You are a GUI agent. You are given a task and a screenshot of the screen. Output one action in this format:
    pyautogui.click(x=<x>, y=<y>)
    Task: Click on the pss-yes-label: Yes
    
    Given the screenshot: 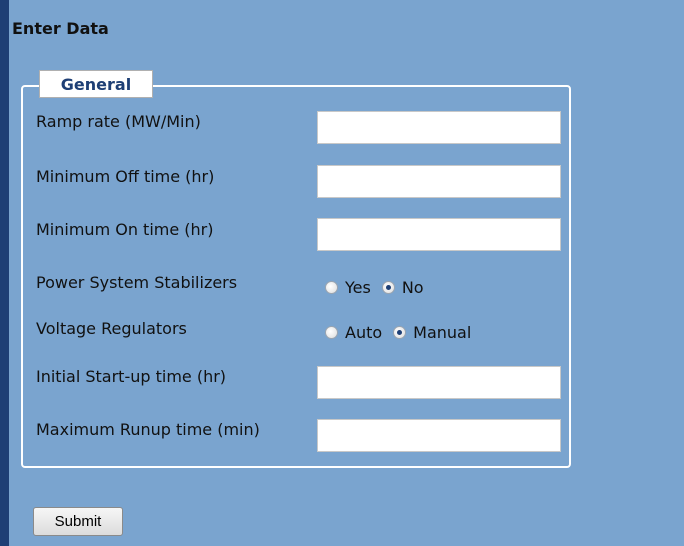 What is the action you would take?
    pyautogui.click(x=358, y=287)
    